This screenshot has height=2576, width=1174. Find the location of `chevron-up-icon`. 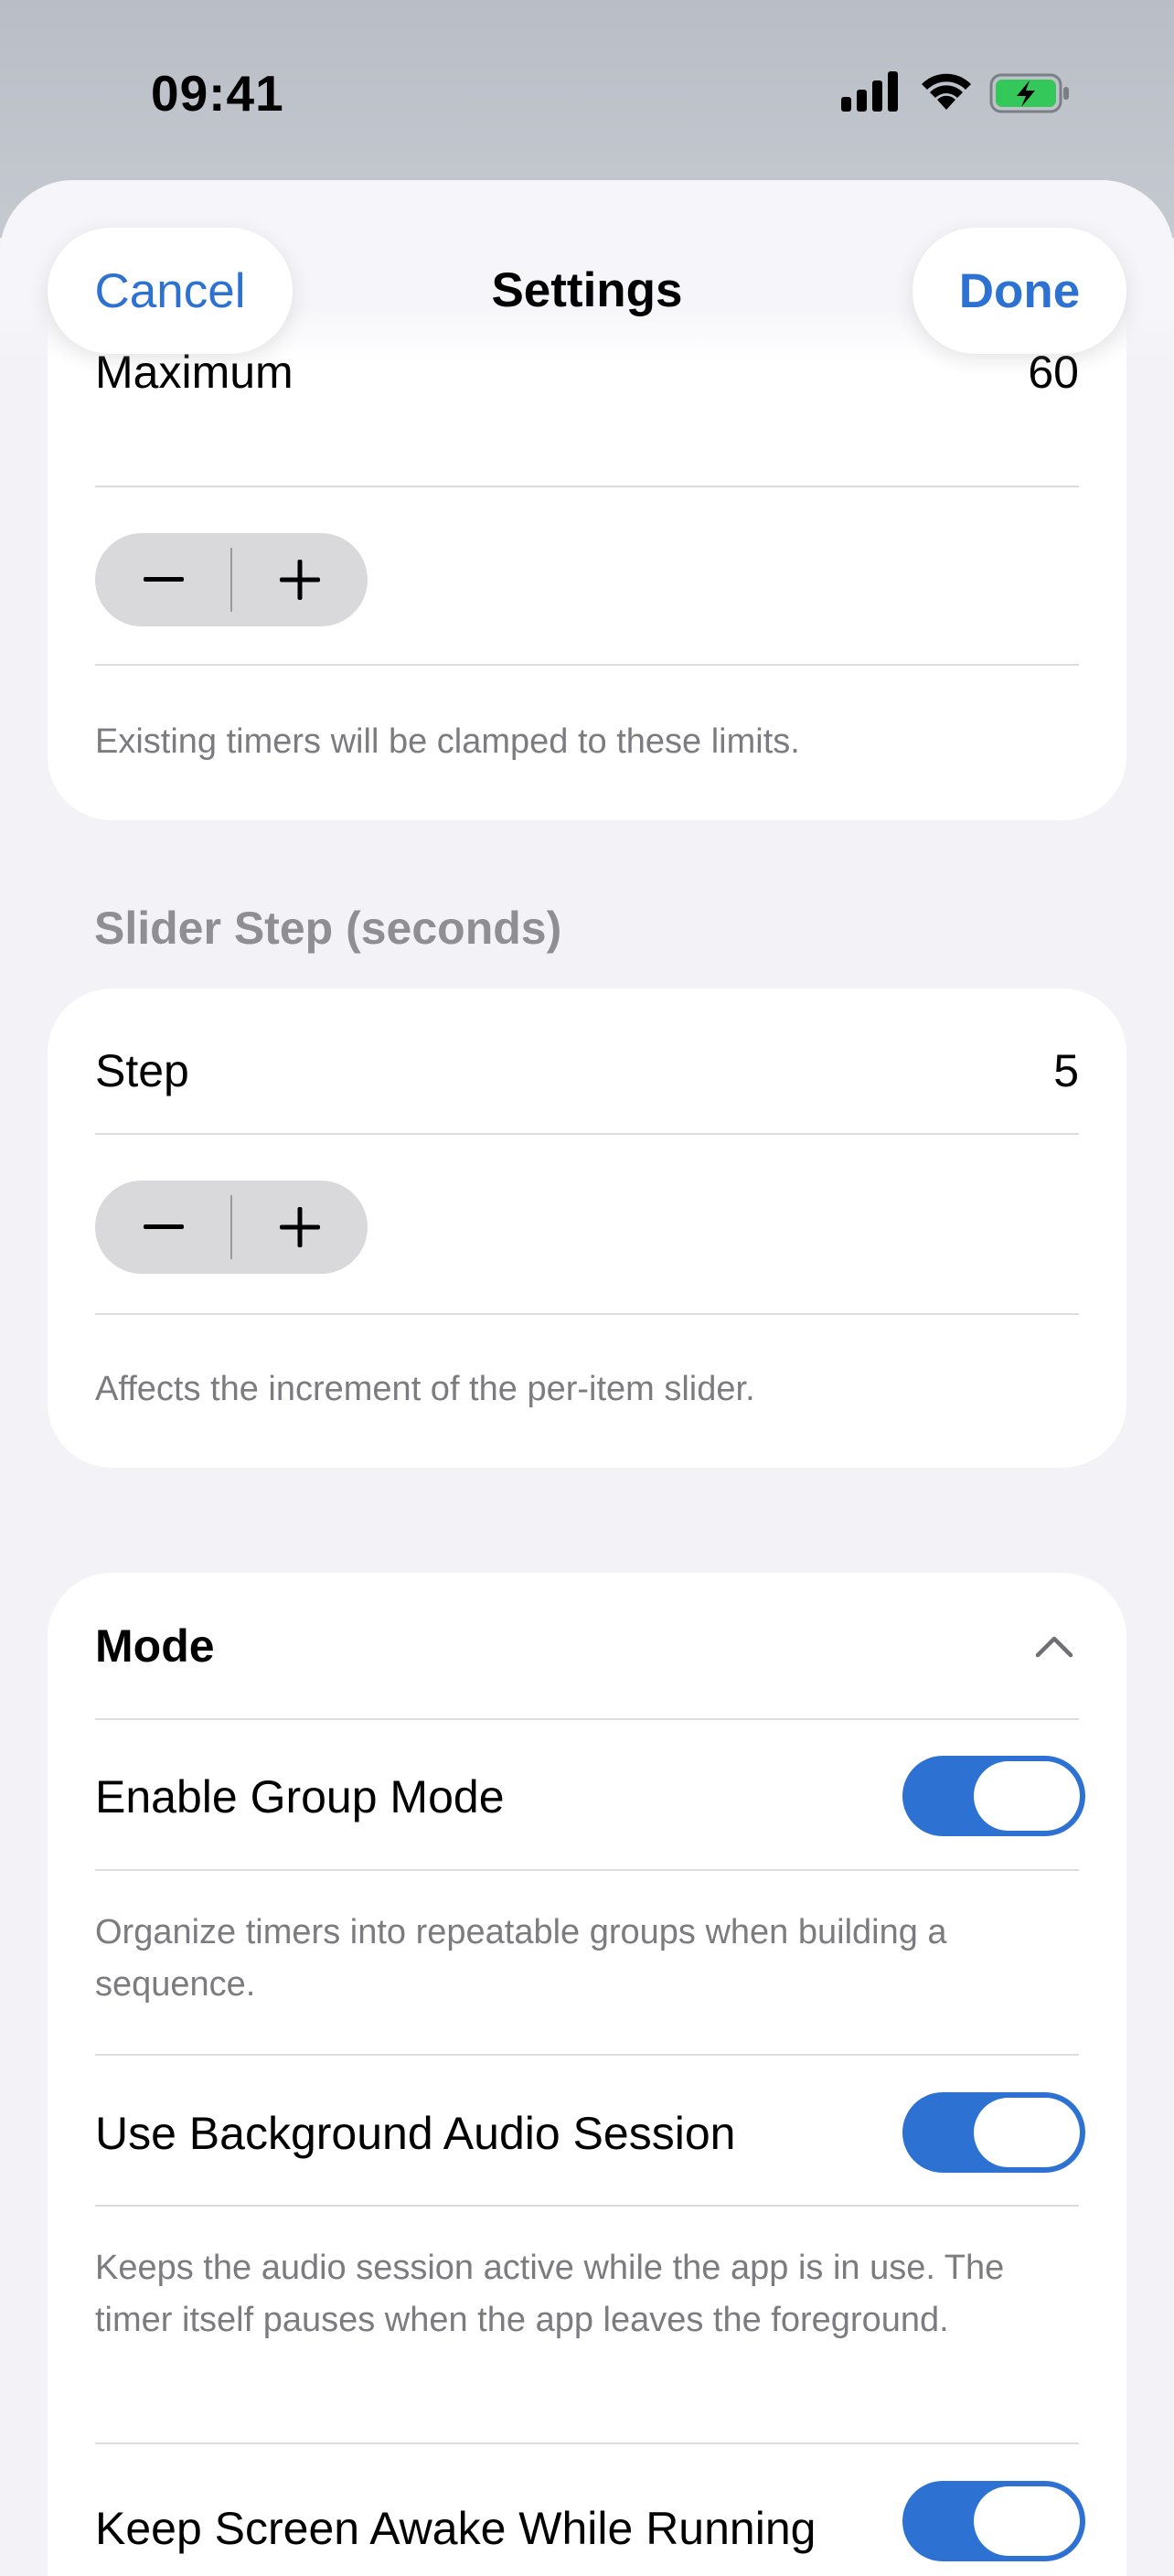

chevron-up-icon is located at coordinates (1054, 1646).